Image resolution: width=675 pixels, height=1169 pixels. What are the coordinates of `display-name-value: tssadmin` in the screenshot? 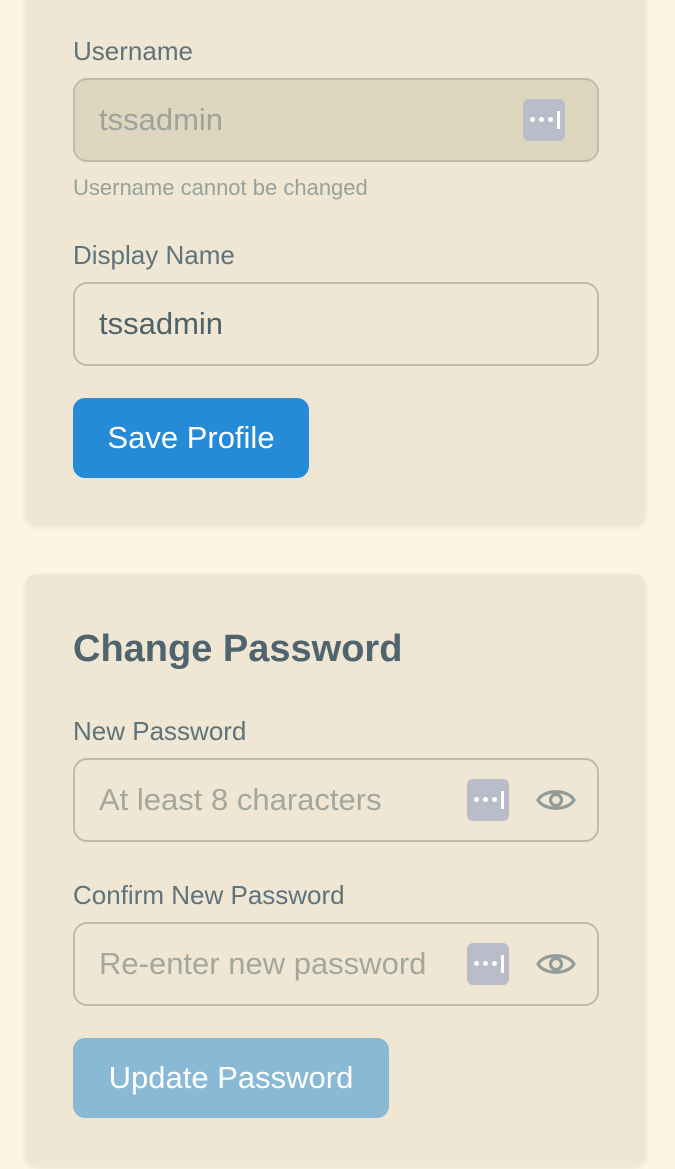 It's located at (161, 323).